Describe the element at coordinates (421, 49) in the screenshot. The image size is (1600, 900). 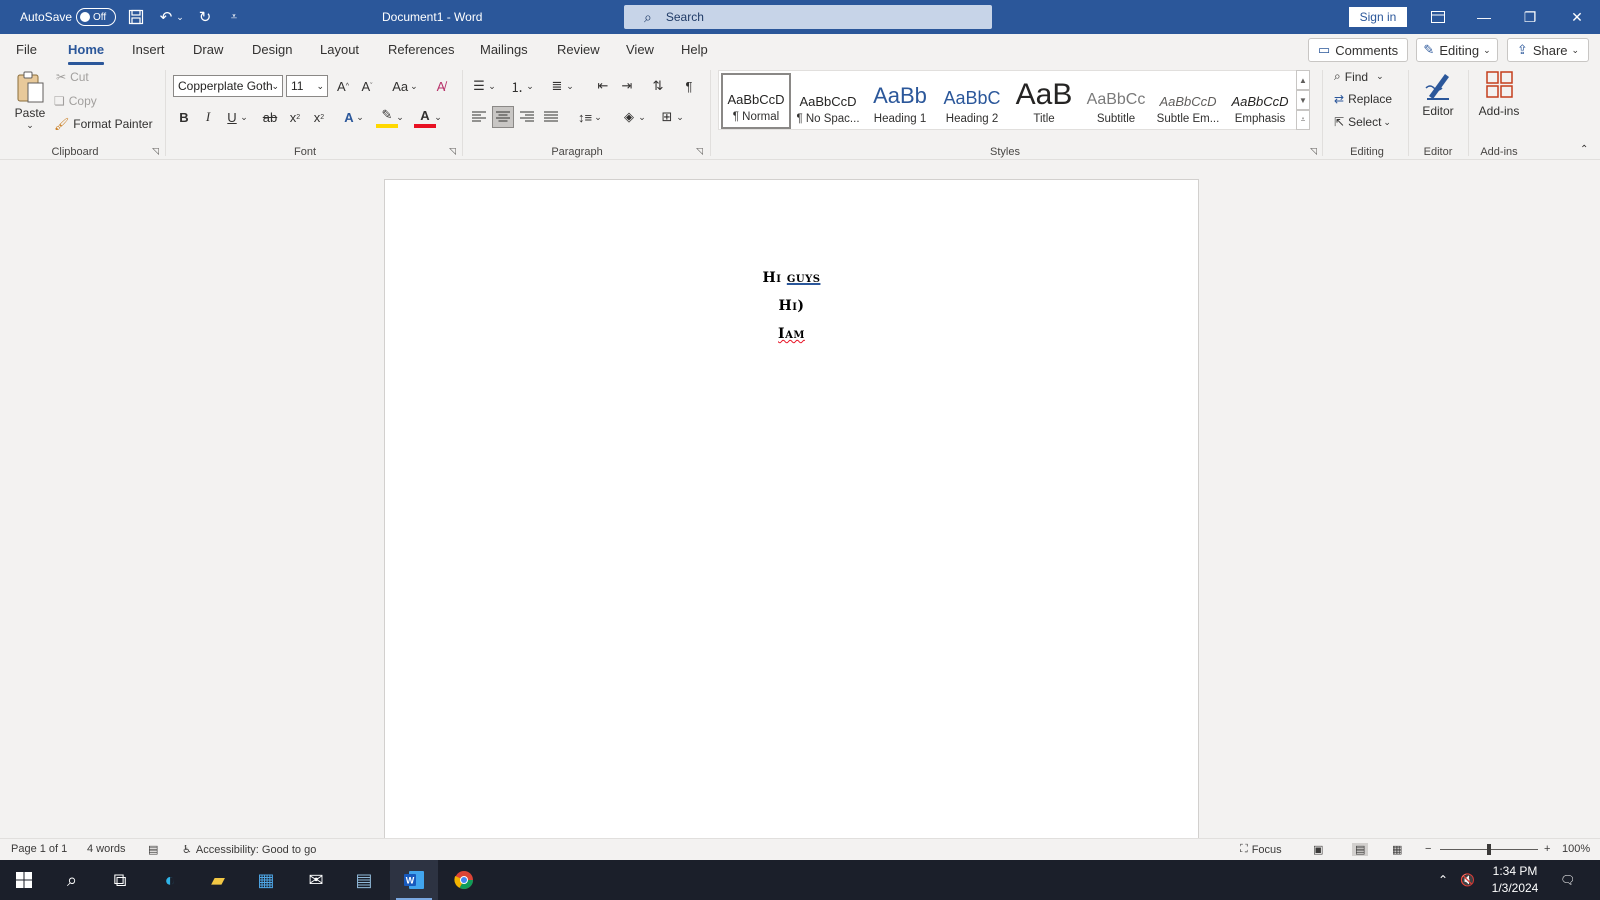
I see `tab-references: References` at that location.